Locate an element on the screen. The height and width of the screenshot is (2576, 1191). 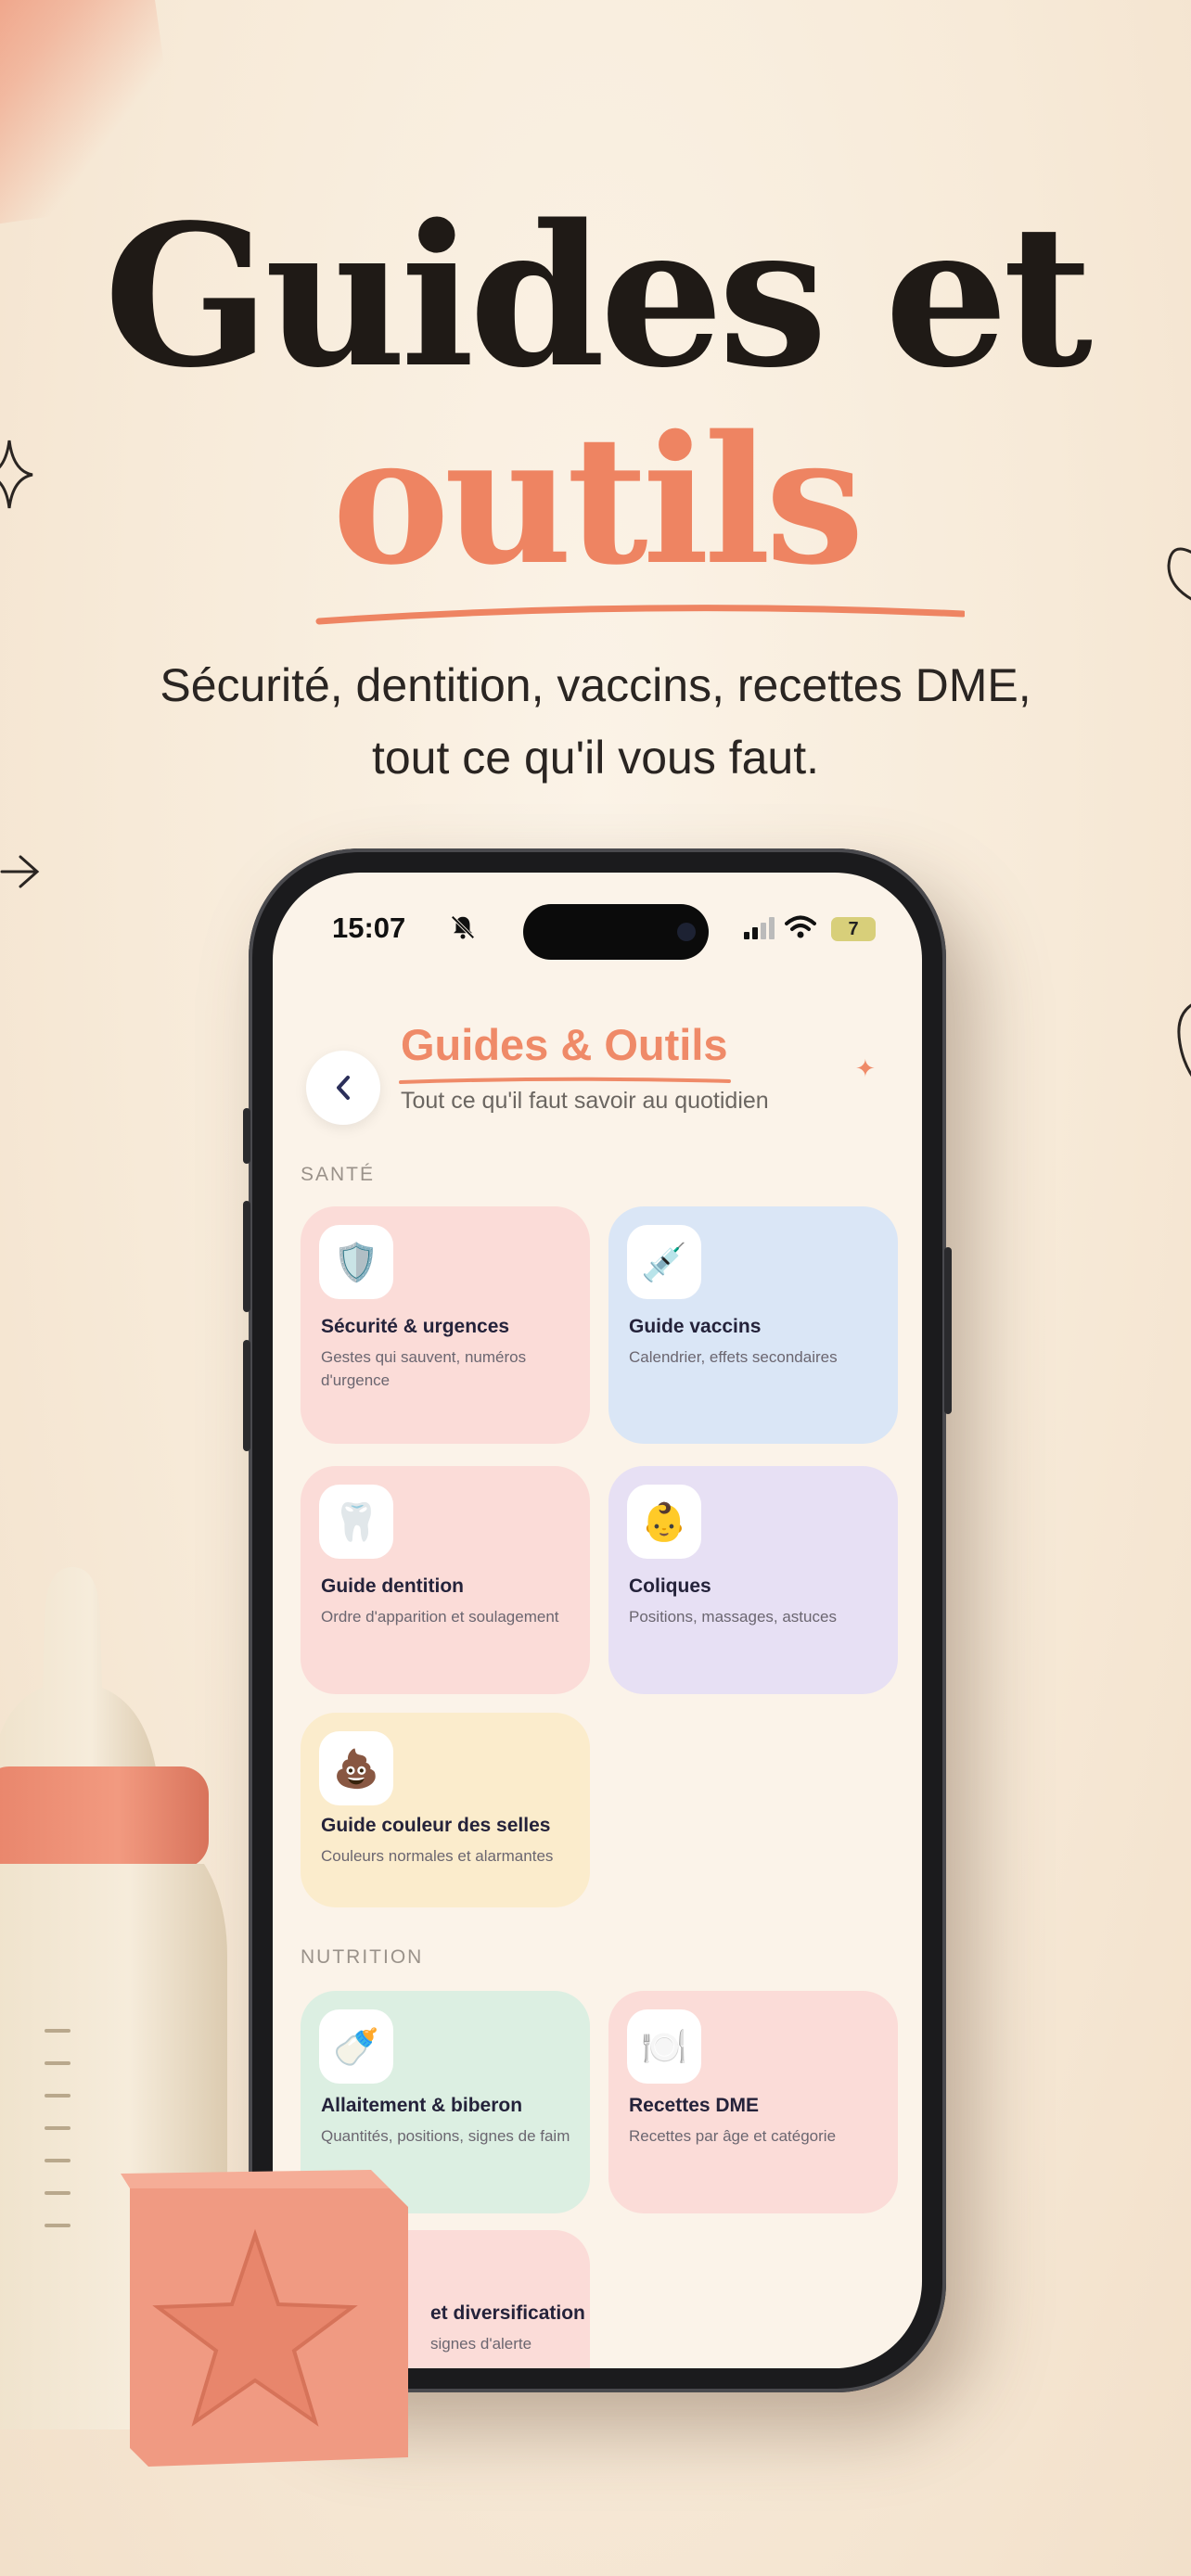
card-coliques: 👶 Coliques Positions, massages, astuces is located at coordinates (753, 1580).